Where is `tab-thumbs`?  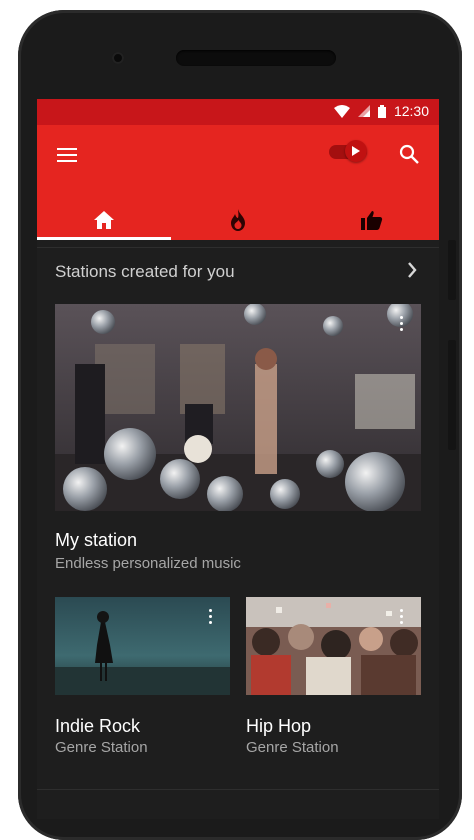
tab-thumbs is located at coordinates (372, 219).